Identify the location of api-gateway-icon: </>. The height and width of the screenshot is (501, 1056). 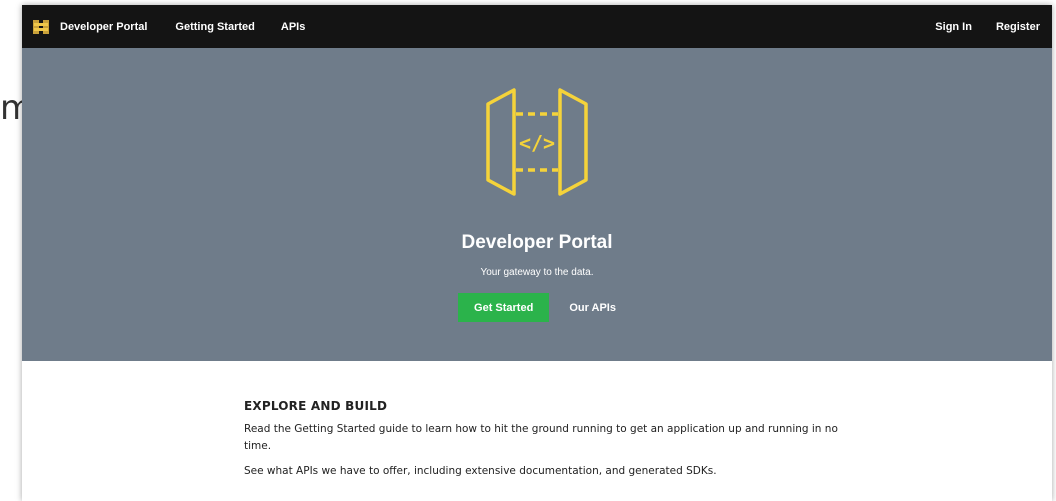
(537, 142).